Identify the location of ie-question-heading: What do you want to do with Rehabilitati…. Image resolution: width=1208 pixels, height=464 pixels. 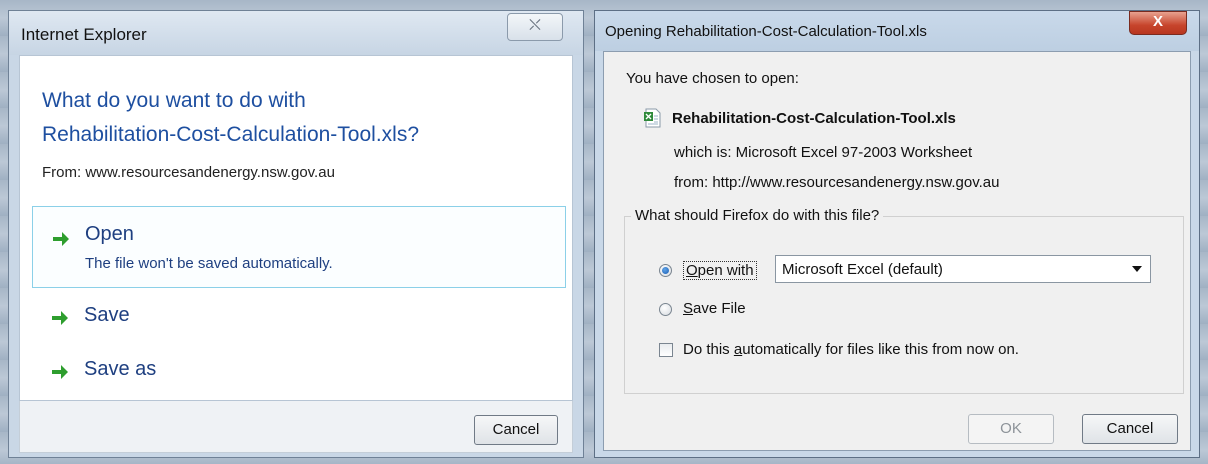
(302, 118).